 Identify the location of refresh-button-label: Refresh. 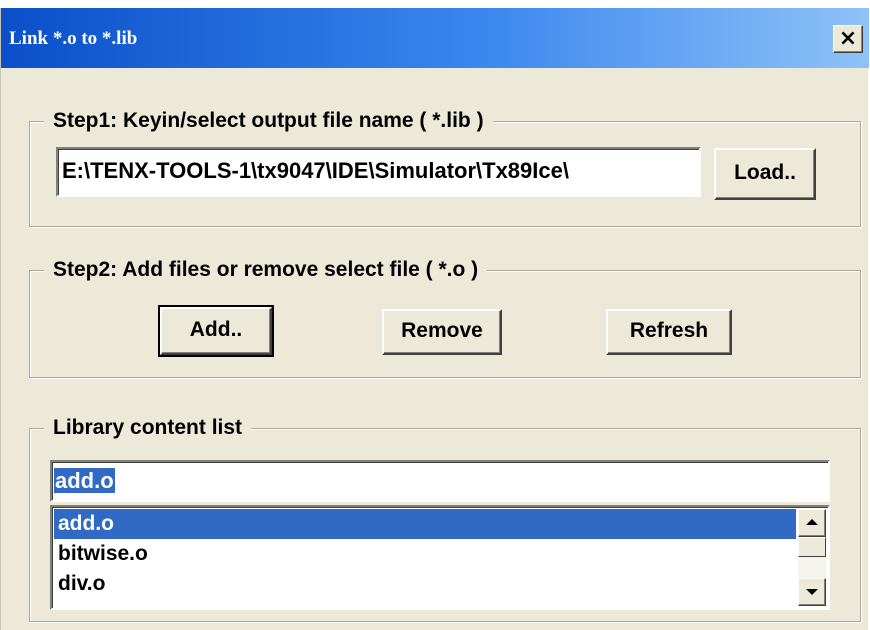
(669, 330).